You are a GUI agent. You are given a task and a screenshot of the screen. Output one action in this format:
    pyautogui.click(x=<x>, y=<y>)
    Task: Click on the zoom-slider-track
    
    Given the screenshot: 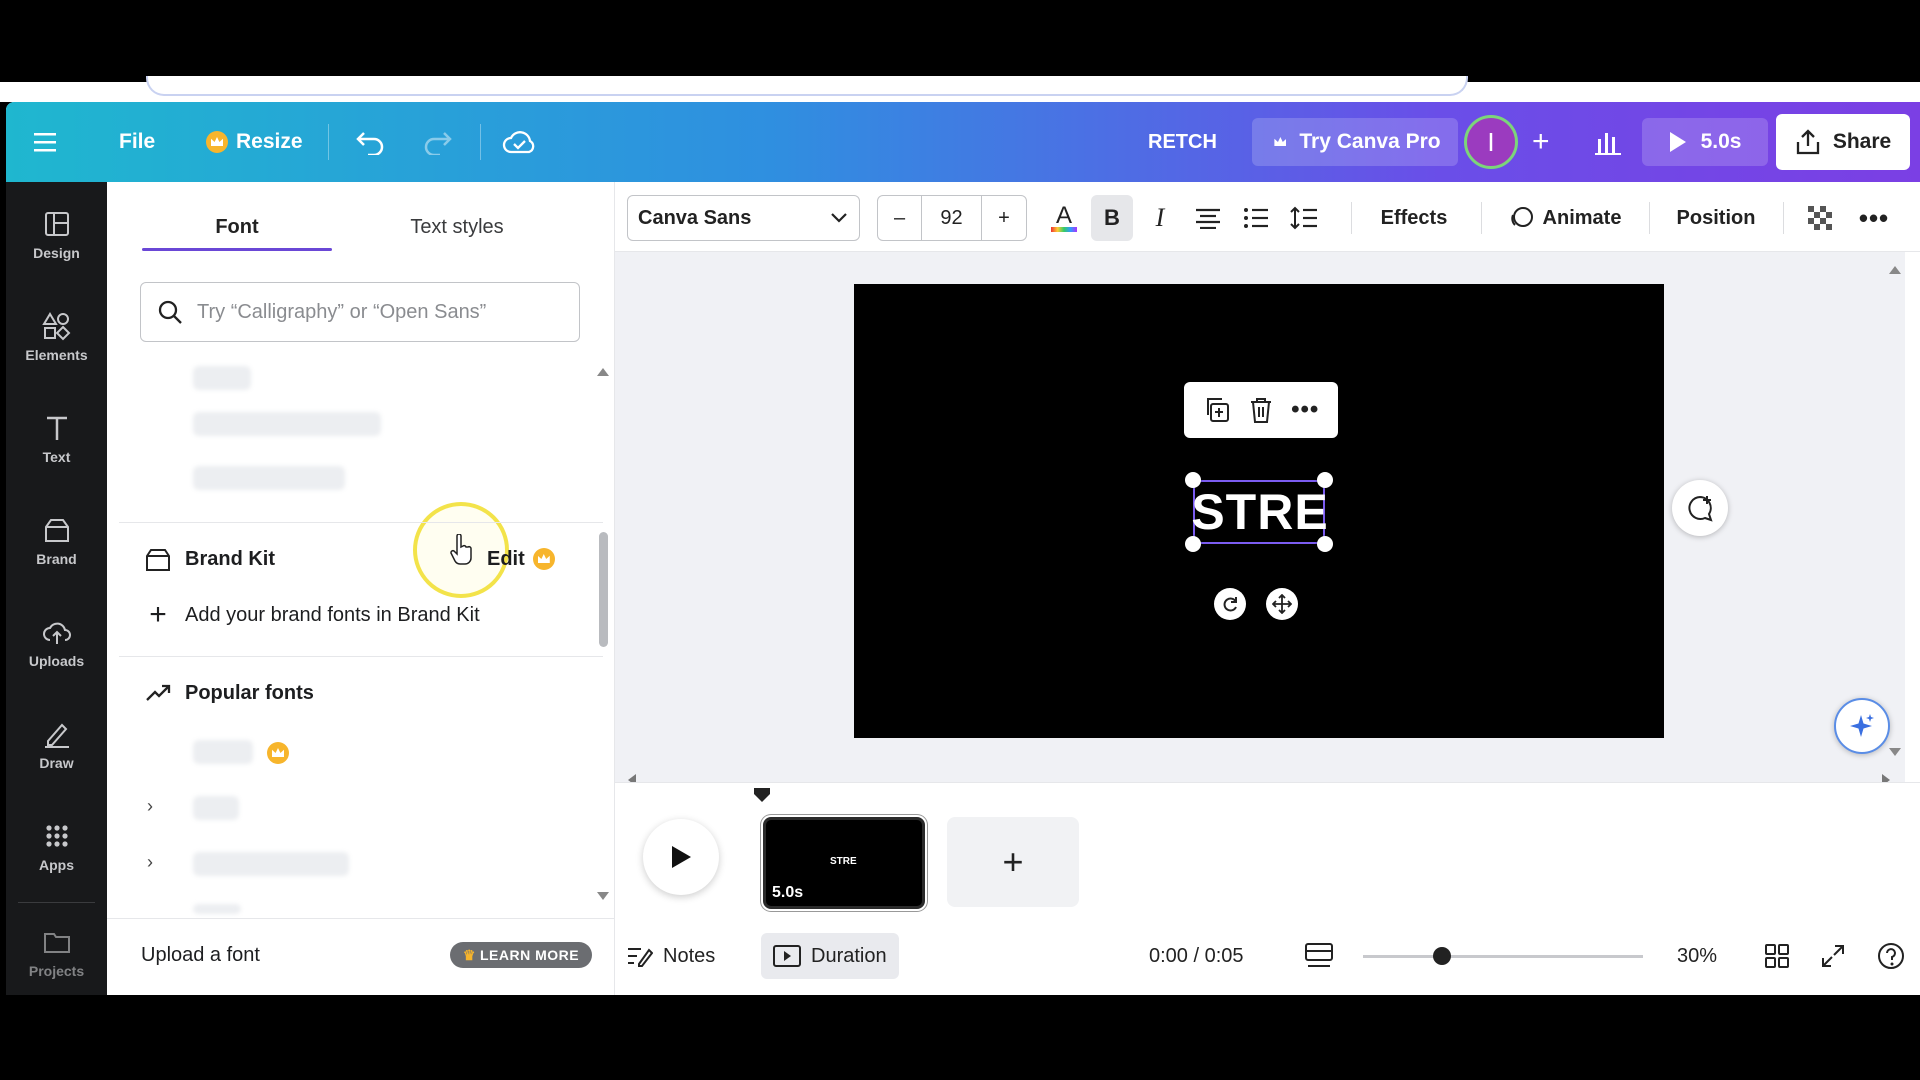 What is the action you would take?
    pyautogui.click(x=1503, y=956)
    